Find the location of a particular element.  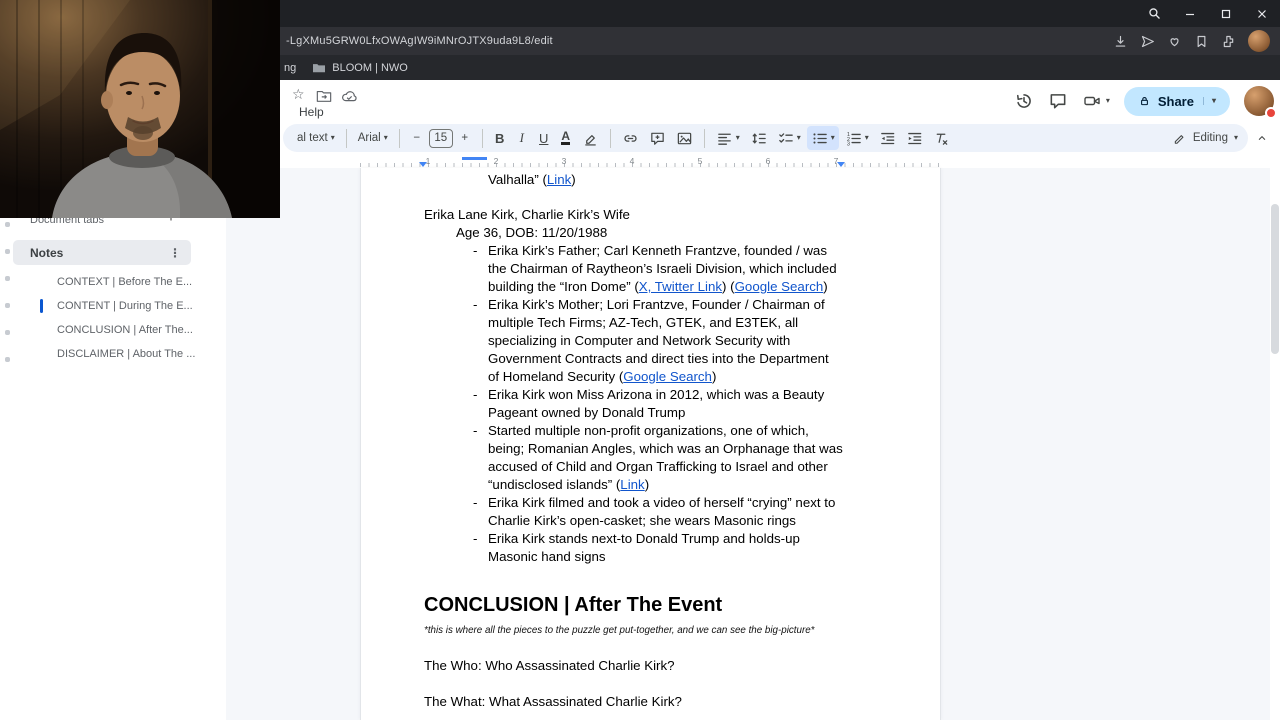

tab-options-icon: ⋮ is located at coordinates (175, 253).